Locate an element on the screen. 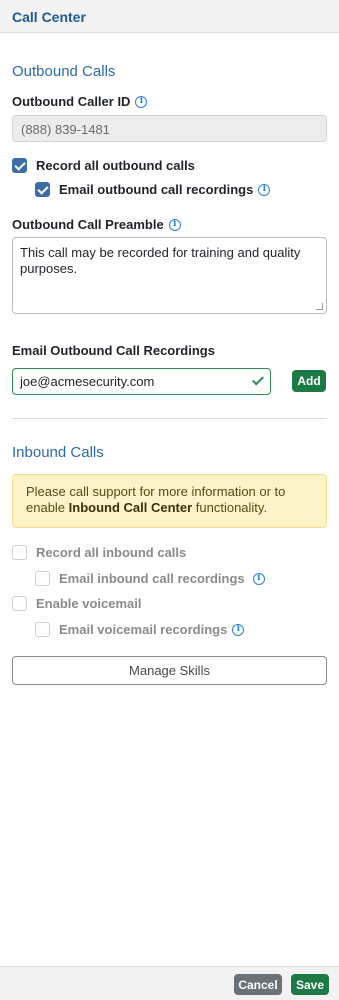  email-inbound-row: Email inbound call recordings i is located at coordinates (150, 578).